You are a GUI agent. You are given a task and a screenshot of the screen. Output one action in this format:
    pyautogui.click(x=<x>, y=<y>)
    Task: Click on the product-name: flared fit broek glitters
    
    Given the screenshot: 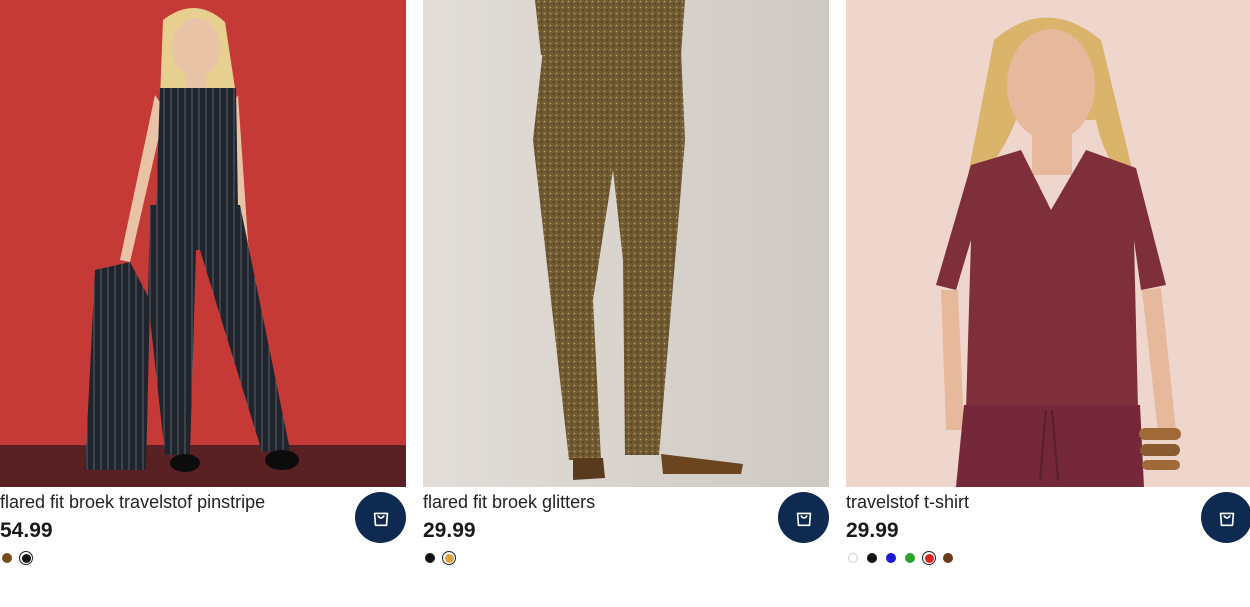 What is the action you would take?
    pyautogui.click(x=509, y=502)
    